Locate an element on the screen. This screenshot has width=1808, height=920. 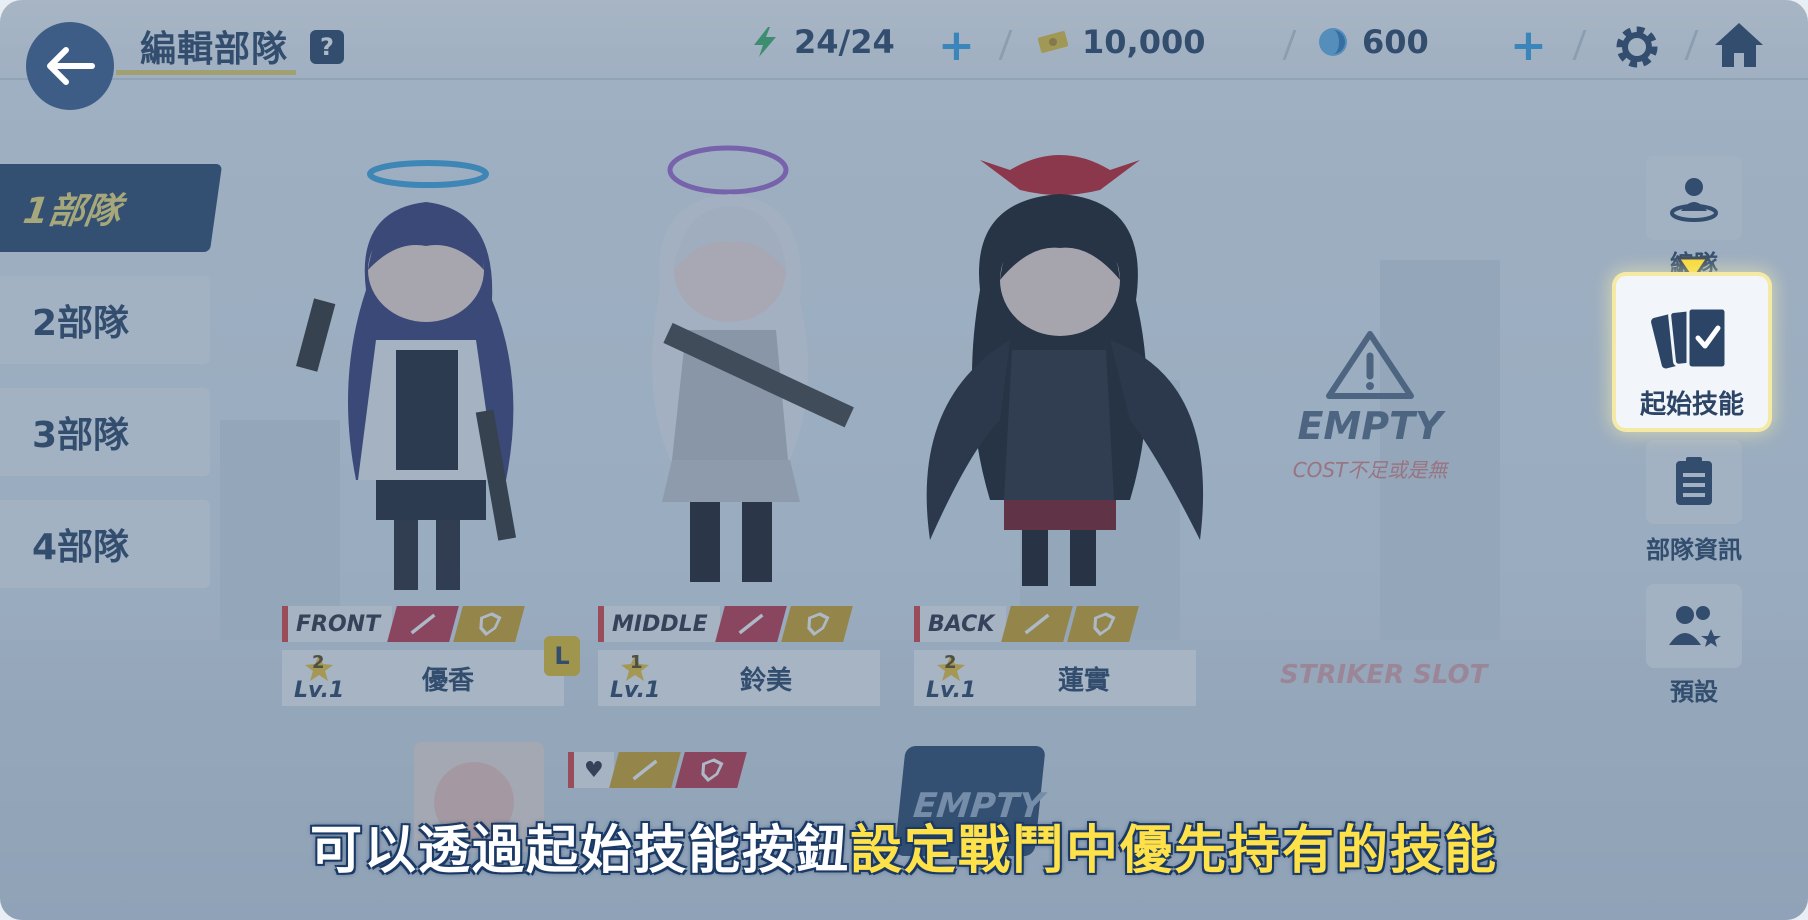
squad-info-button is located at coordinates (1694, 482).